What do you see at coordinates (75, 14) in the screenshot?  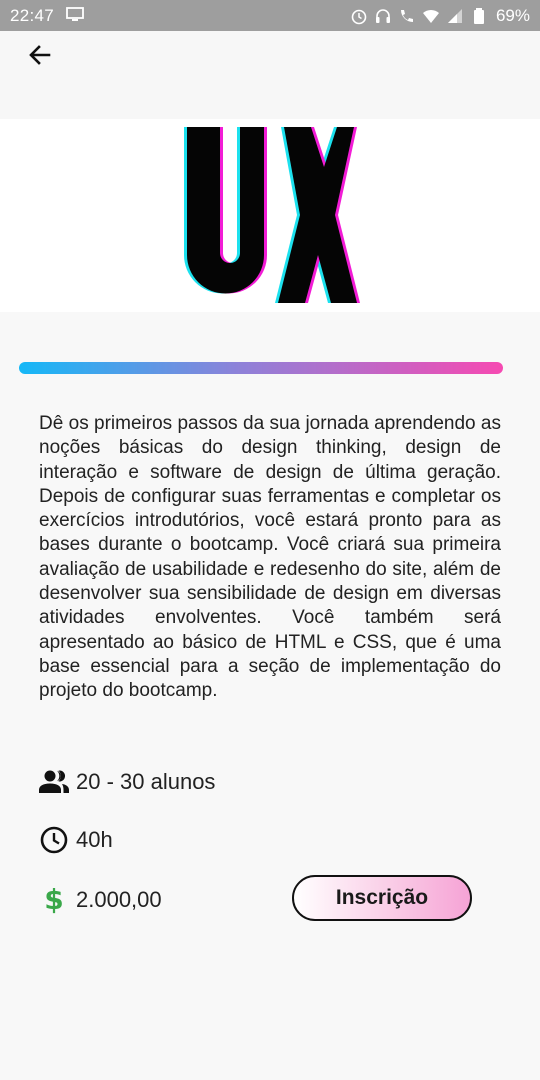 I see `screen-icon` at bounding box center [75, 14].